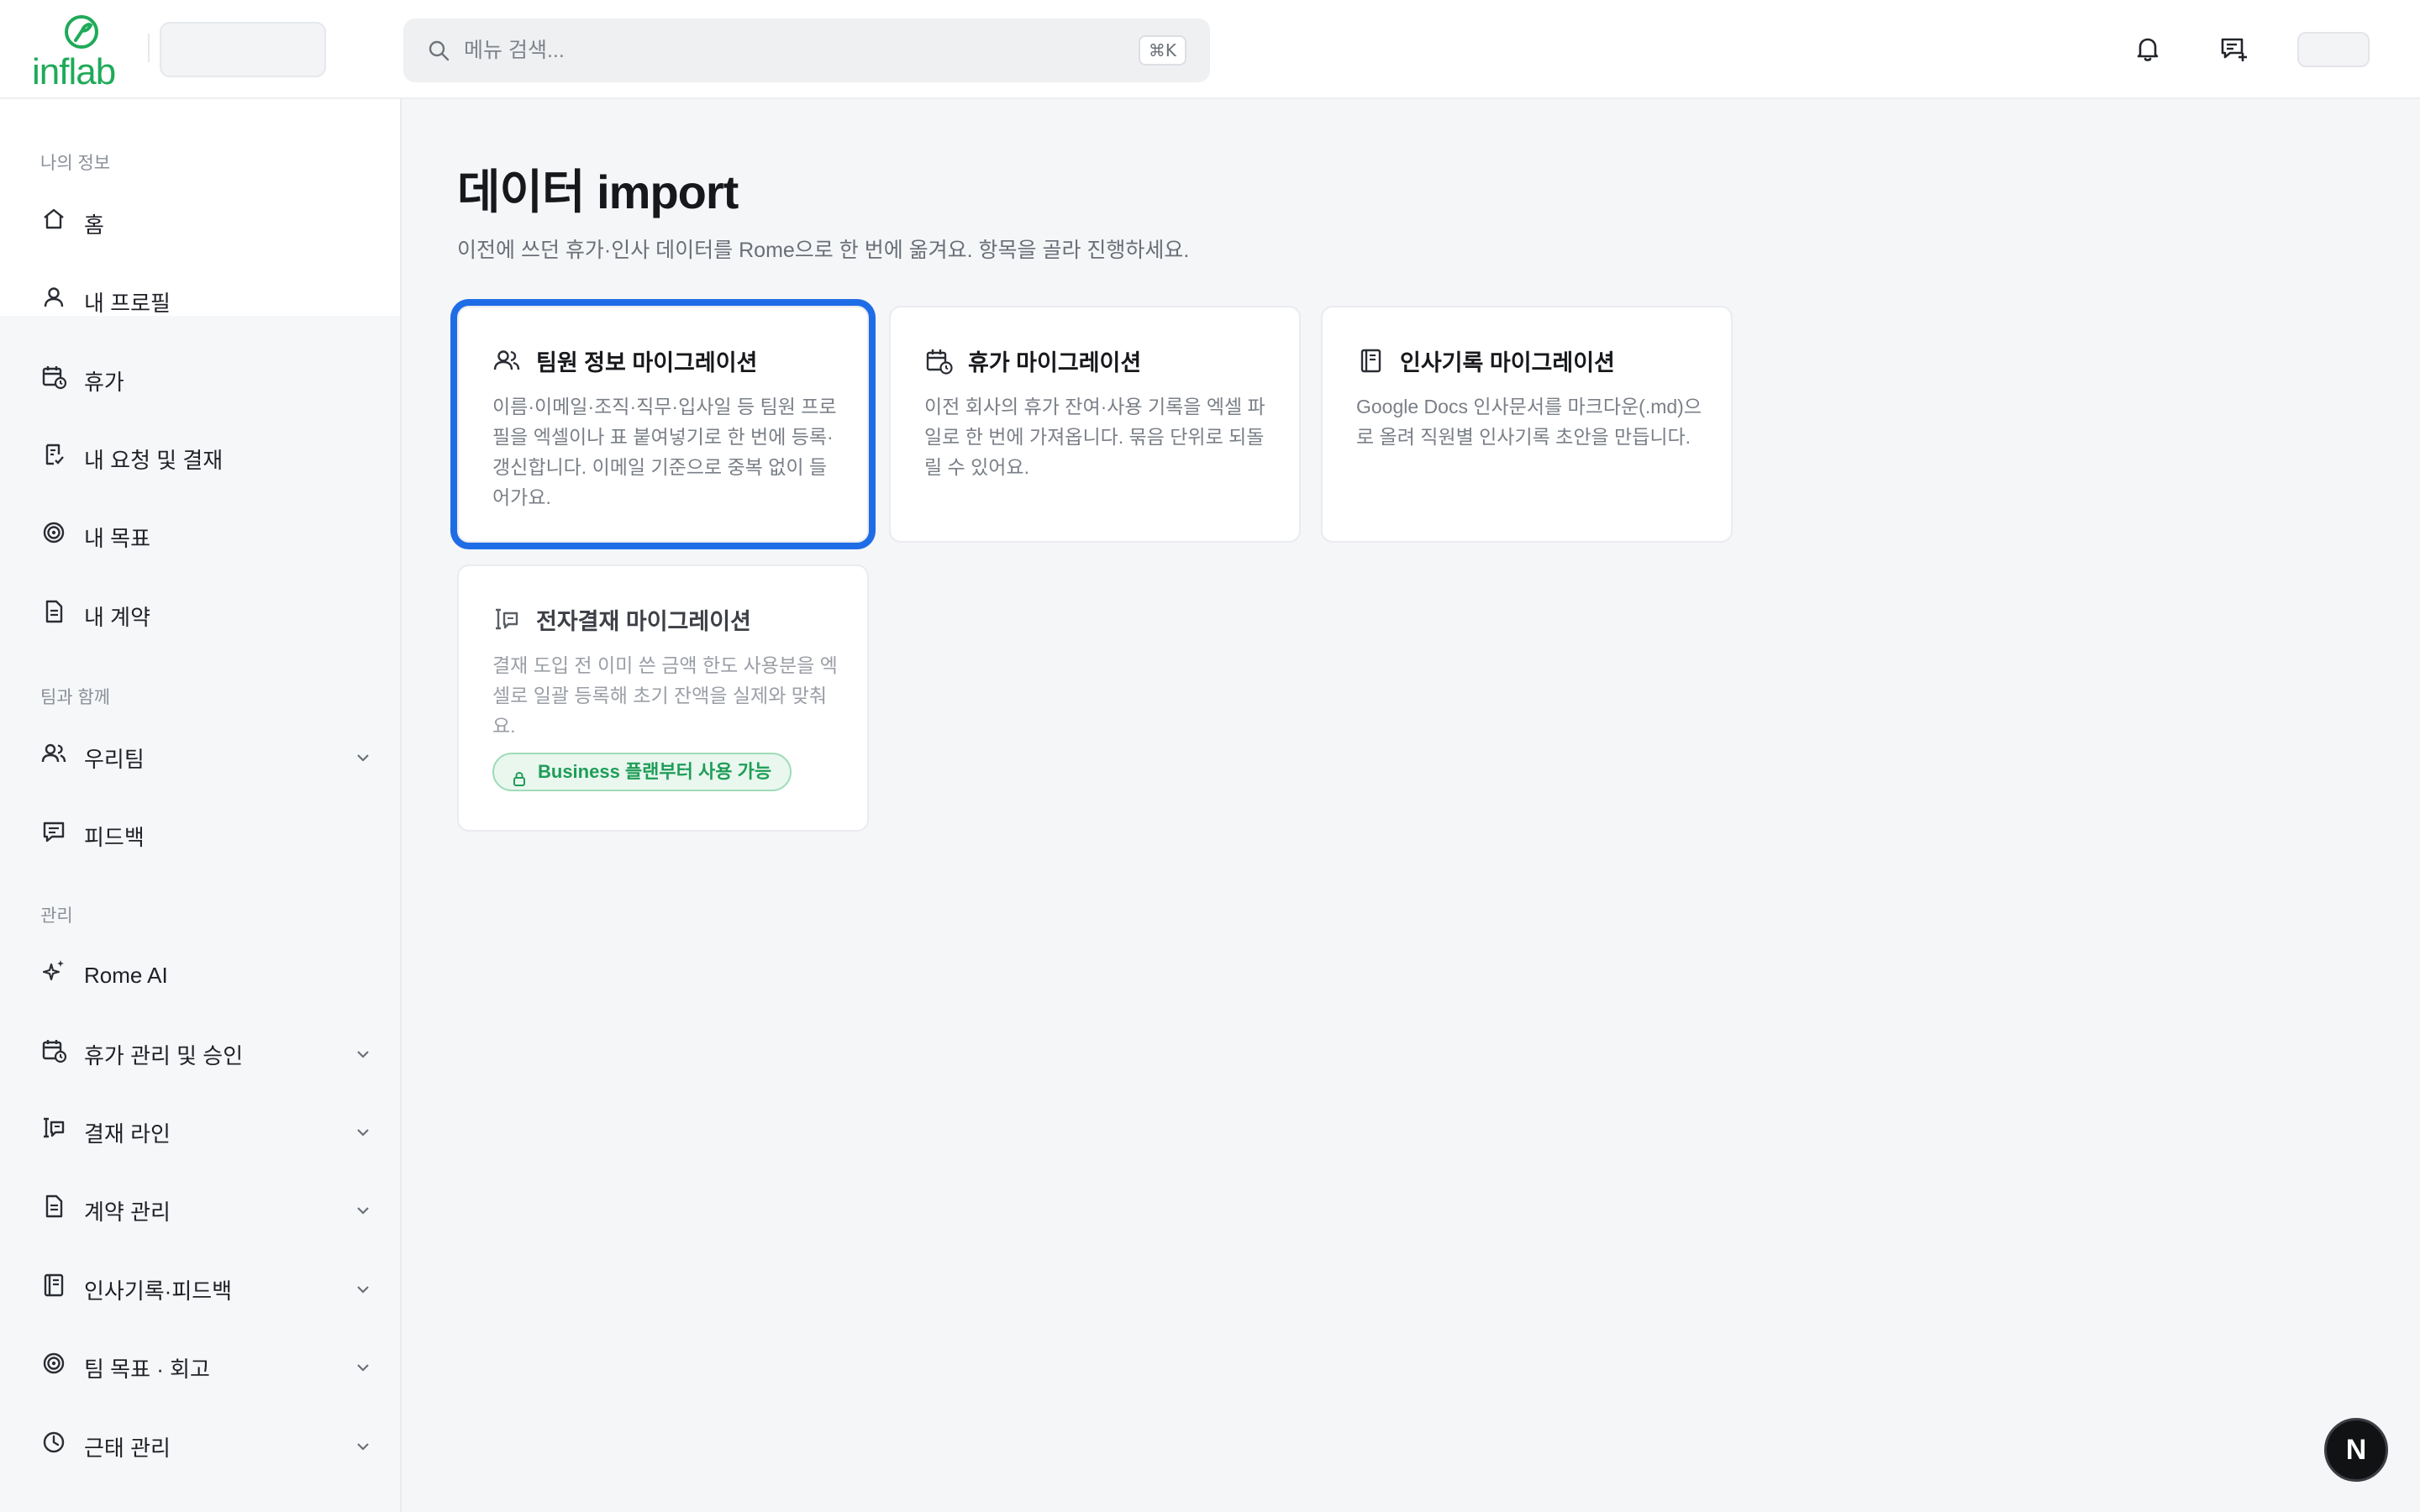  What do you see at coordinates (2356, 1450) in the screenshot?
I see `dev-tools-button: N` at bounding box center [2356, 1450].